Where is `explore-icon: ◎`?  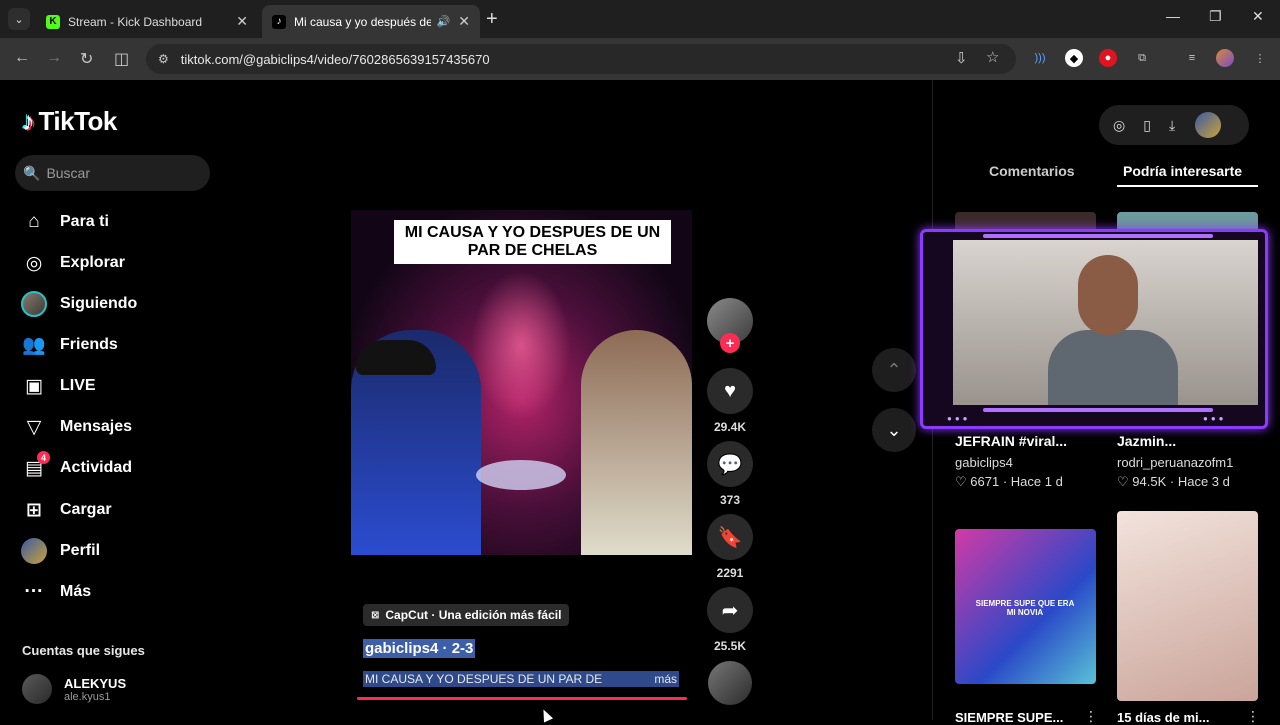
explore-icon: ◎ is located at coordinates (1119, 125).